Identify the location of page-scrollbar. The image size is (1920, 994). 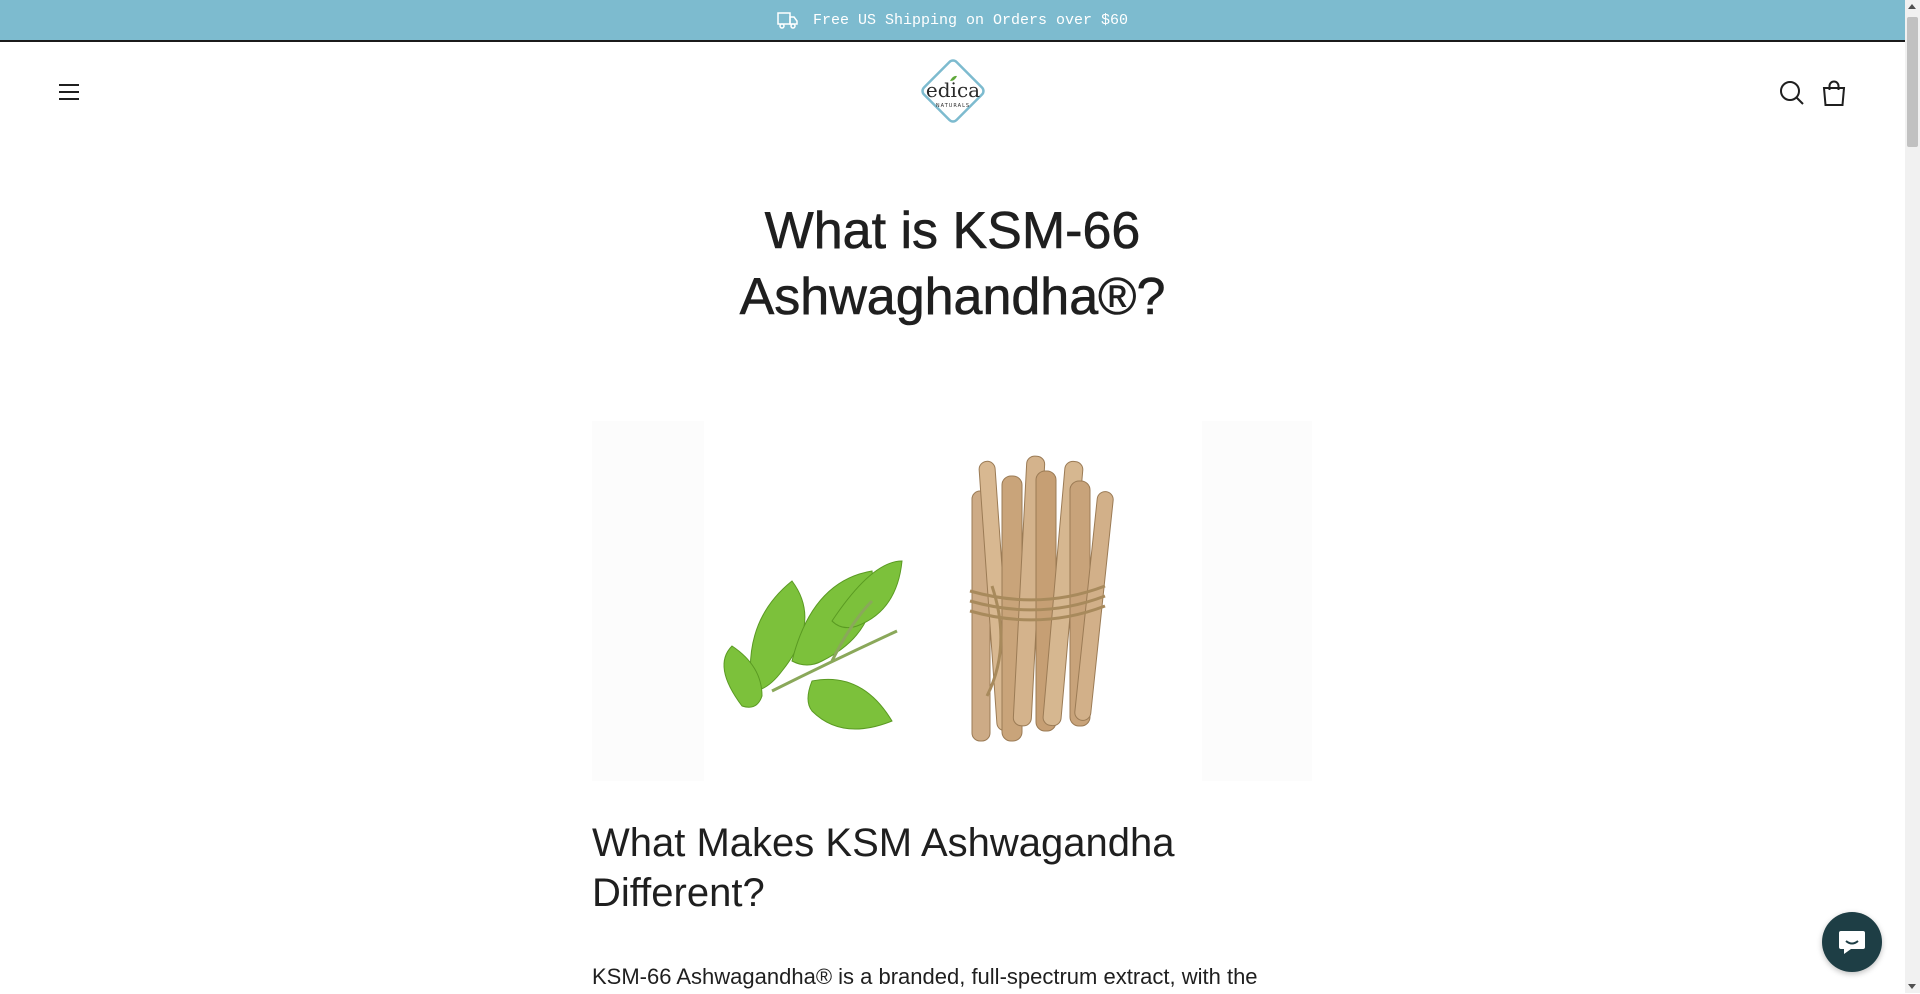
(1912, 496).